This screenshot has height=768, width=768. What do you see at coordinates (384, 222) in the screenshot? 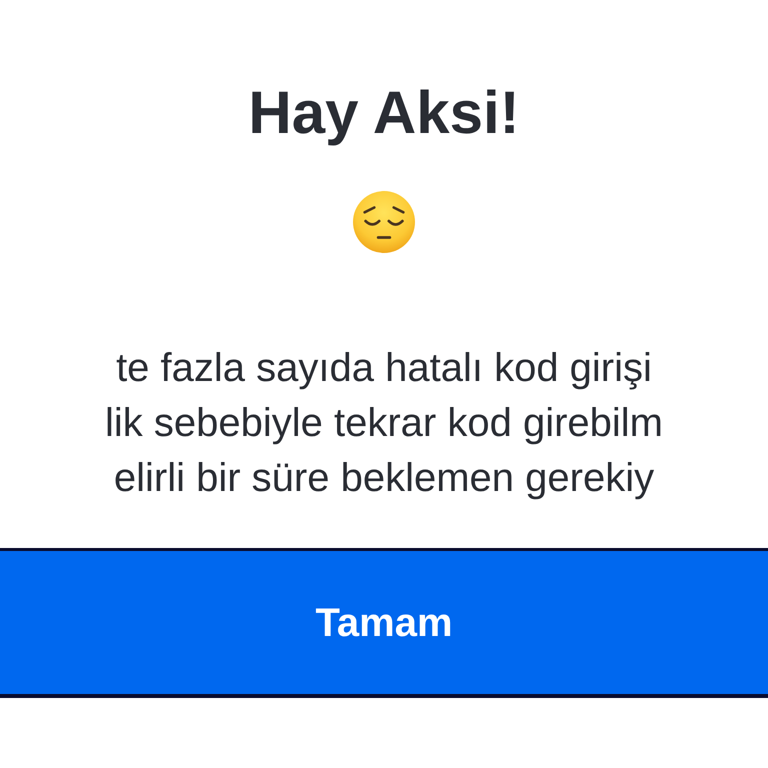
I see `sad-face-icon` at bounding box center [384, 222].